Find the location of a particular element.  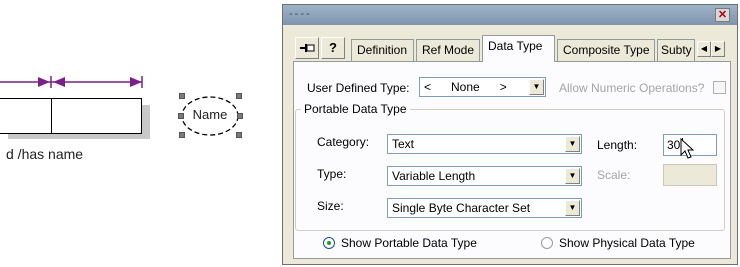

tab-label: Ref Mode is located at coordinates (448, 50).